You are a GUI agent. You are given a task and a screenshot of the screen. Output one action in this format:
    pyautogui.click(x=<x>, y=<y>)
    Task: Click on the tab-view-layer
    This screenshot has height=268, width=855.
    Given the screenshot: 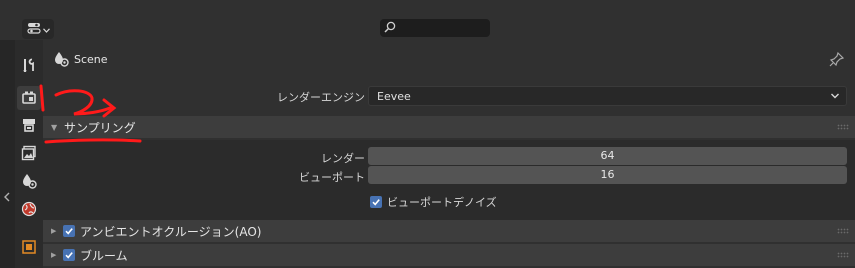 What is the action you would take?
    pyautogui.click(x=29, y=154)
    